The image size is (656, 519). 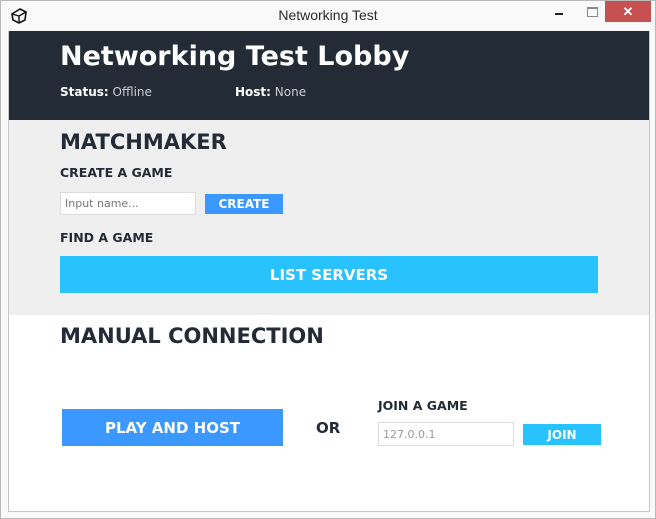 I want to click on maximize-button, so click(x=593, y=12).